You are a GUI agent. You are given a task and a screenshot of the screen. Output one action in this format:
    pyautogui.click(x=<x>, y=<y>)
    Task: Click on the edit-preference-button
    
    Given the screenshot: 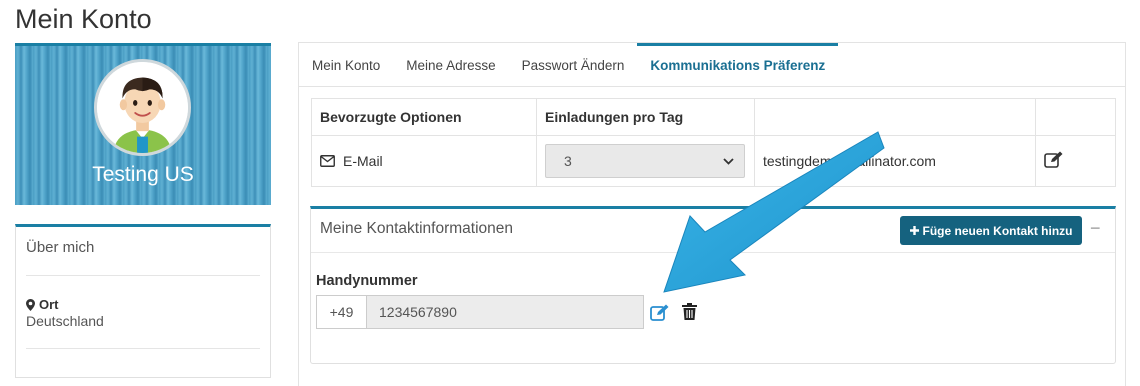 What is the action you would take?
    pyautogui.click(x=1054, y=159)
    